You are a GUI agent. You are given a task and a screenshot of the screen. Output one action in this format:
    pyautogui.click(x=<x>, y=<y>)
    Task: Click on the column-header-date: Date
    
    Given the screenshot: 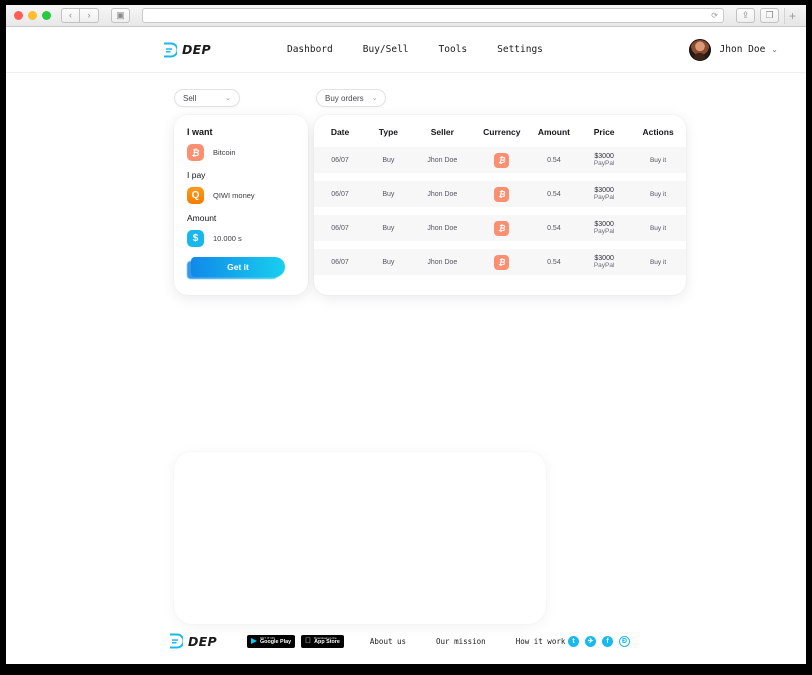 What is the action you would take?
    pyautogui.click(x=340, y=132)
    